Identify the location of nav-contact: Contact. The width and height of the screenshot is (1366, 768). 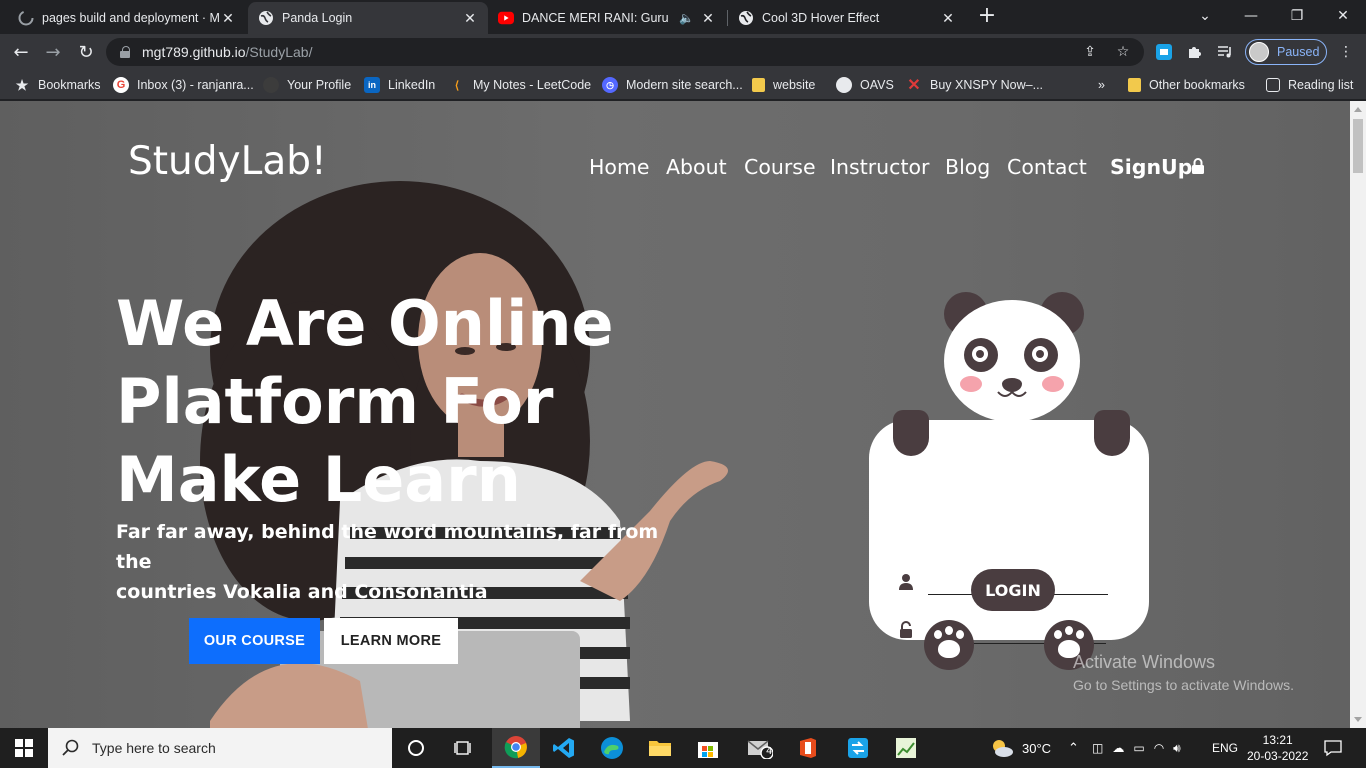
(1047, 167).